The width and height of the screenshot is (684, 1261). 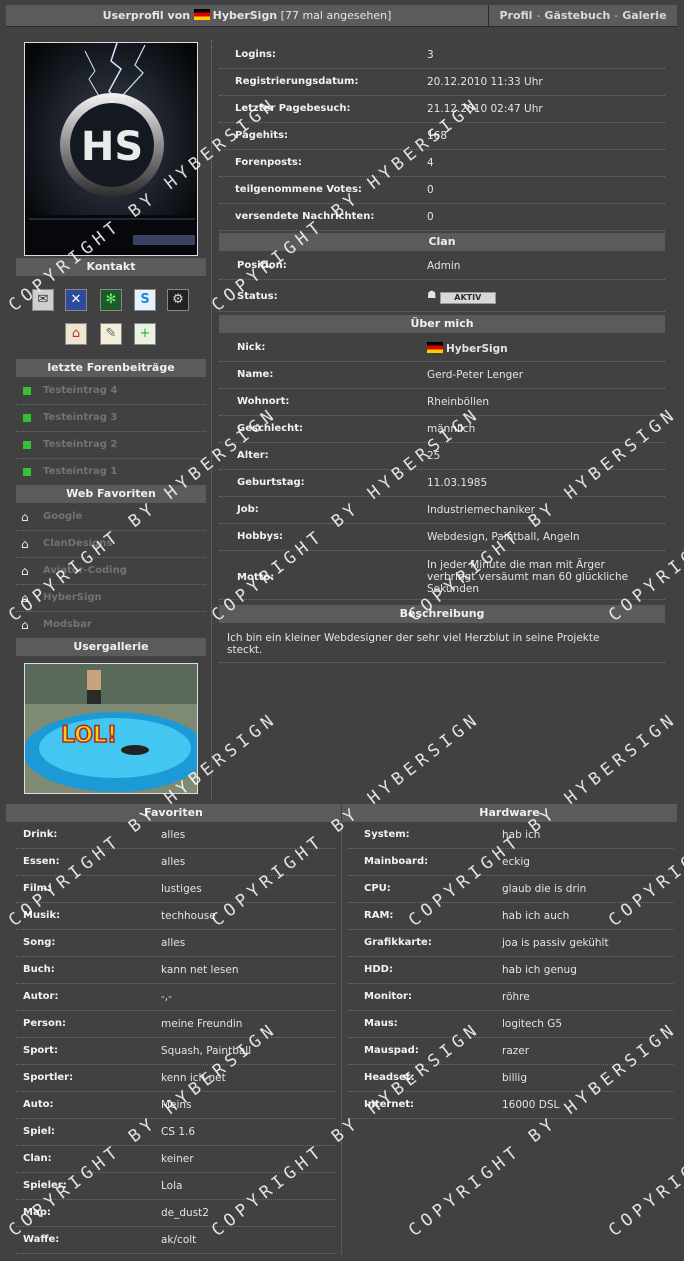 I want to click on hardware-row-label: Mainboard:, so click(x=396, y=861).